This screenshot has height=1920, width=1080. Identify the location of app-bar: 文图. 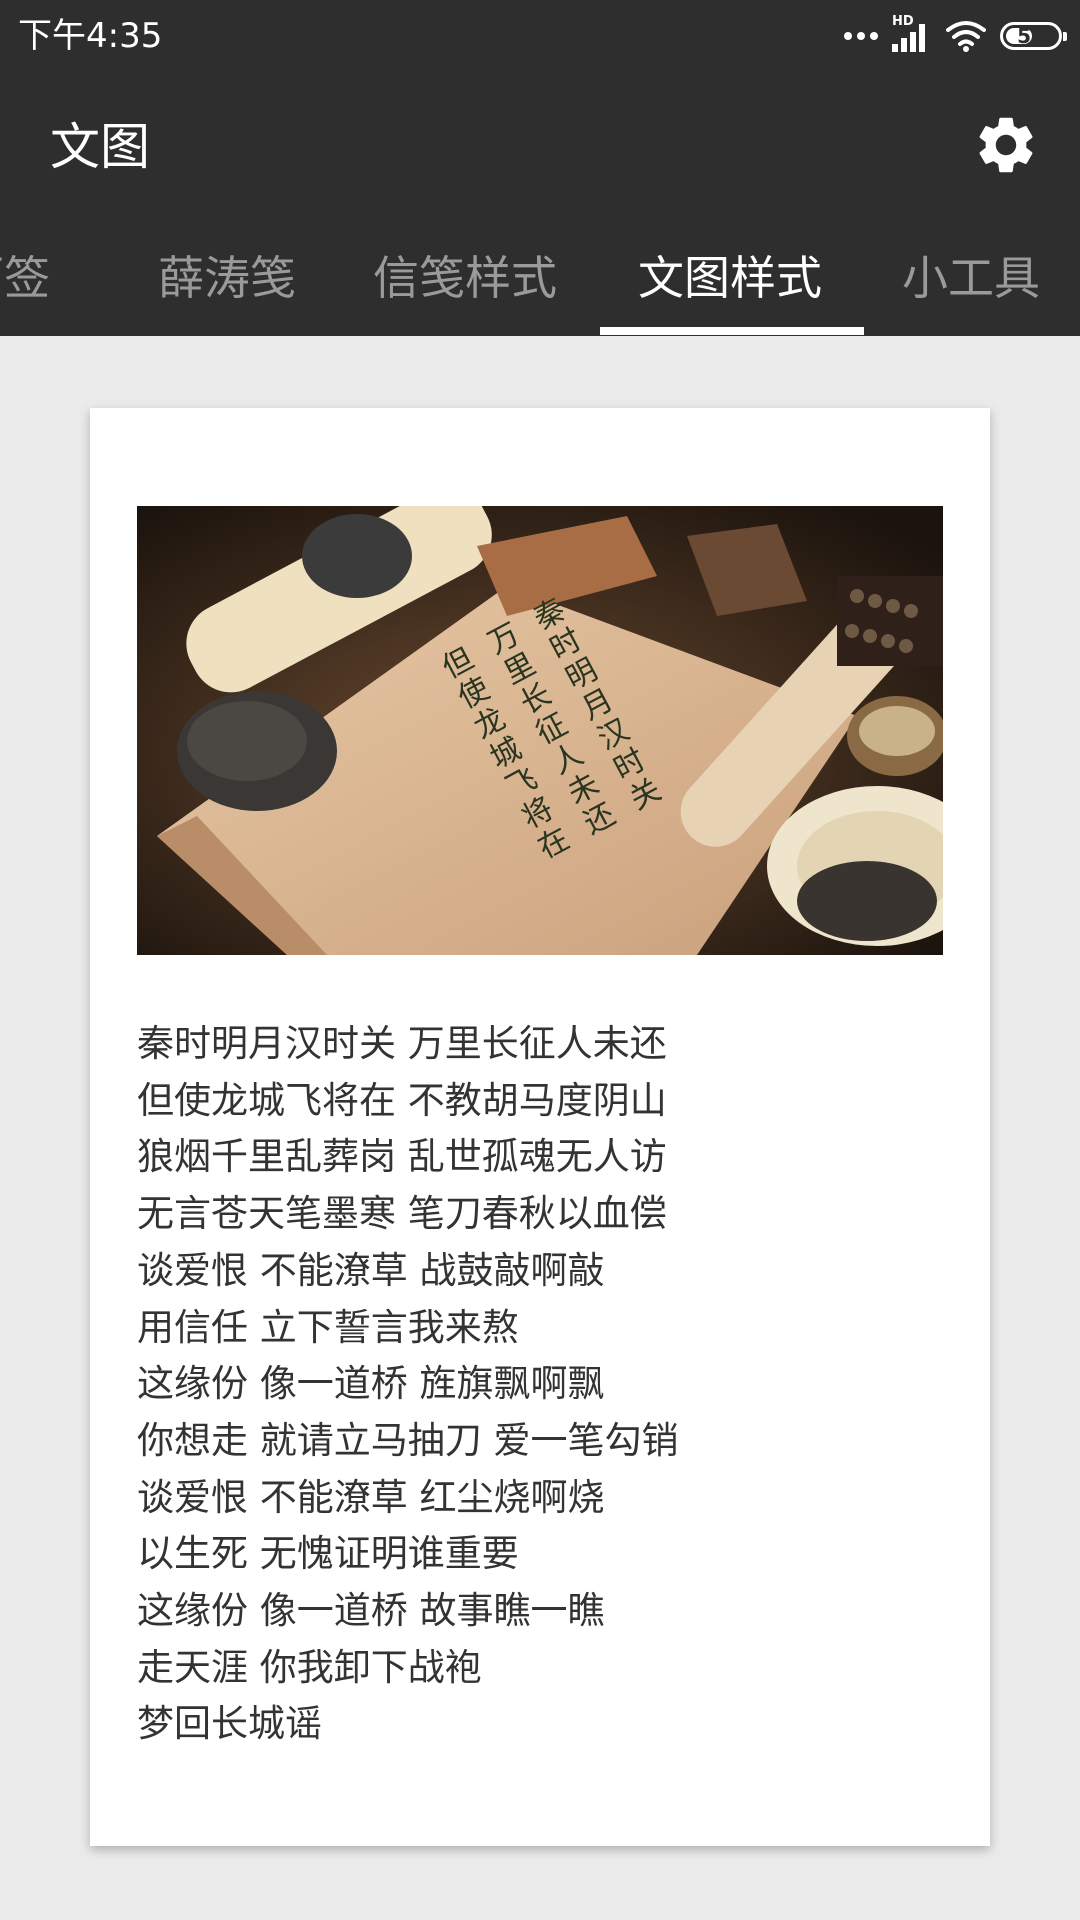
(540, 145).